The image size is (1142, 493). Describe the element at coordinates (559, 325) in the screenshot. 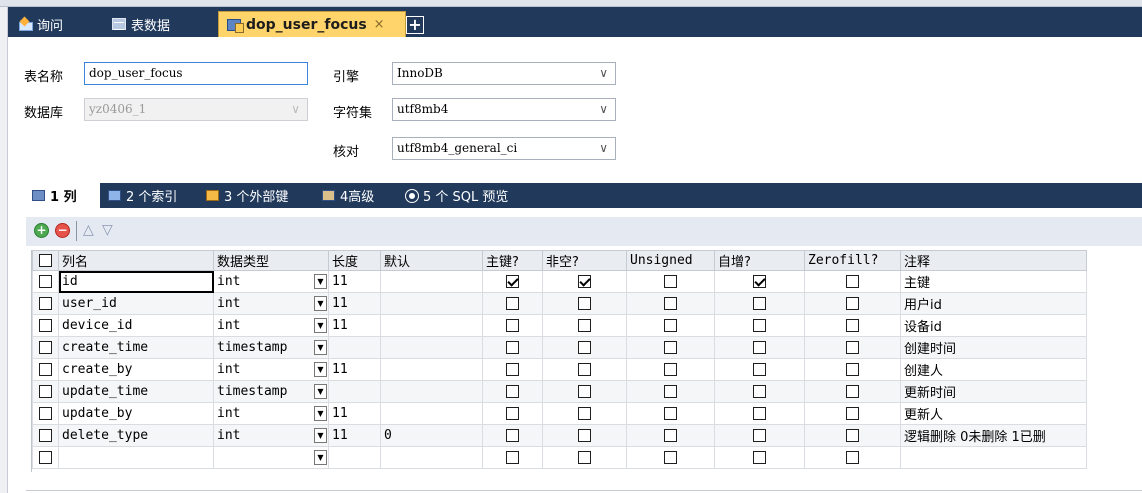

I see `table-row: device_id int ▼ 11 设备id` at that location.